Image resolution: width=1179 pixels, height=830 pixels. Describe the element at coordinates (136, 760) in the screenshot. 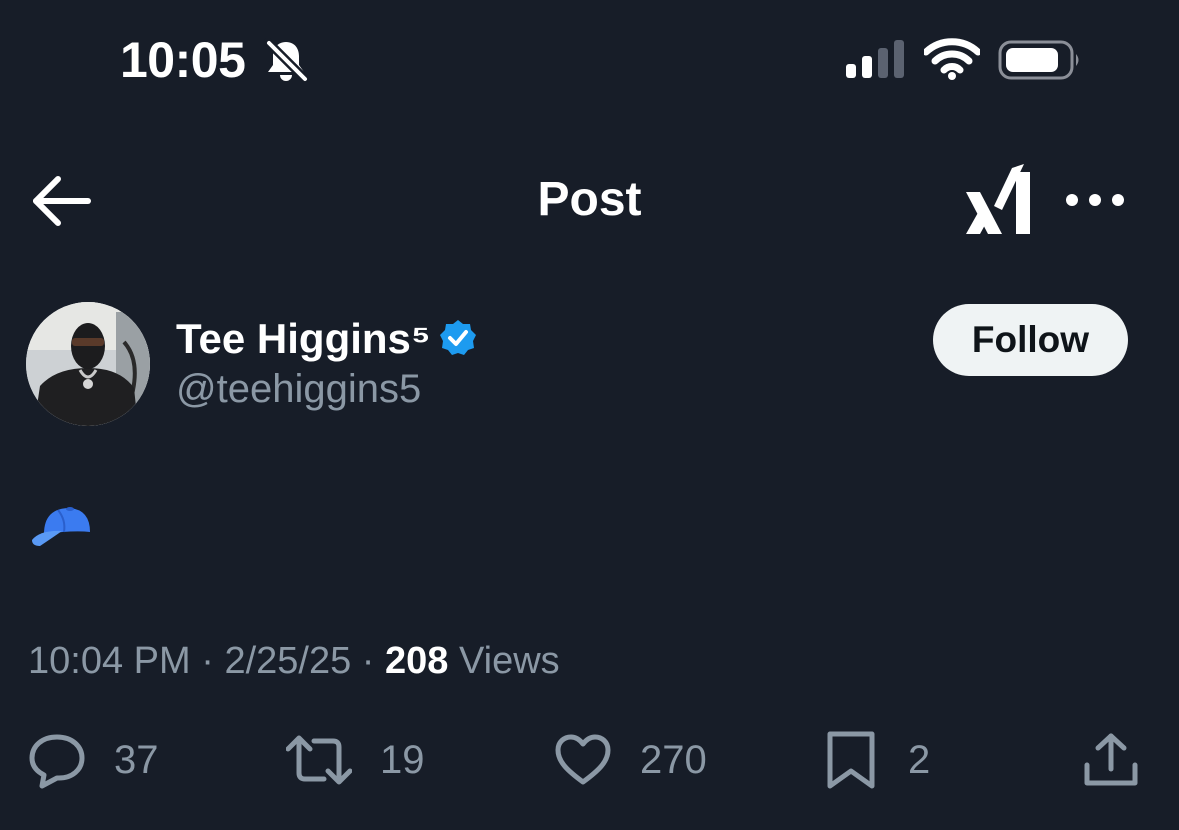

I see `reply-count: 37` at that location.